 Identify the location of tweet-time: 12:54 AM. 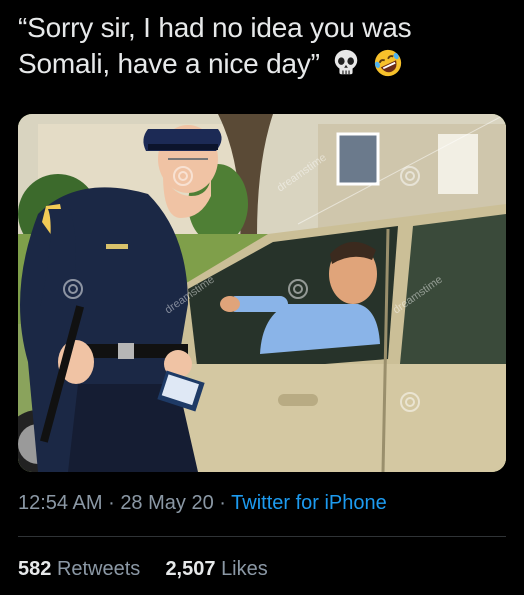
(60, 503).